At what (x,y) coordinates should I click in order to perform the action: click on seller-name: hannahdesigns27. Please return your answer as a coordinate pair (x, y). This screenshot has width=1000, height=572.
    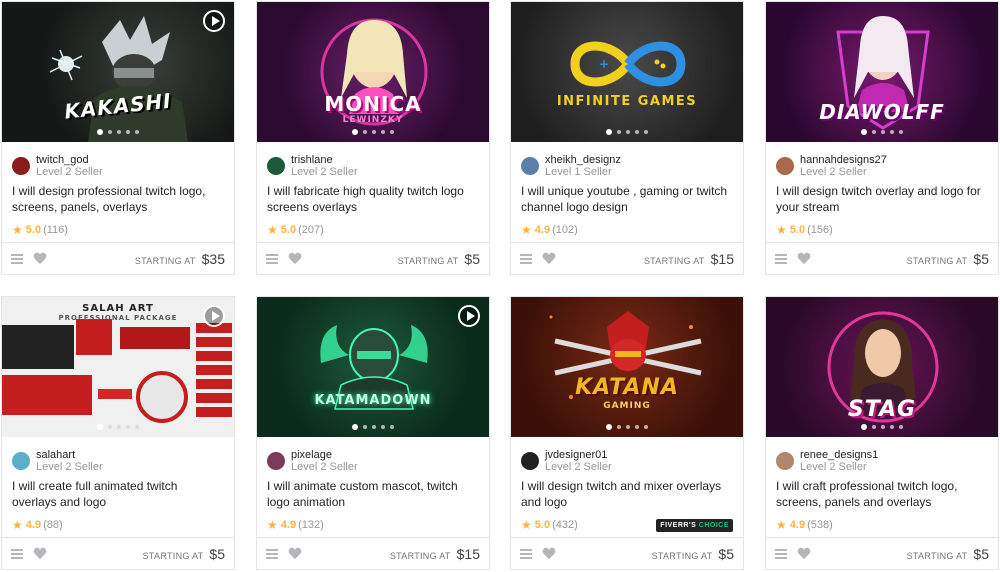
    Looking at the image, I should click on (843, 160).